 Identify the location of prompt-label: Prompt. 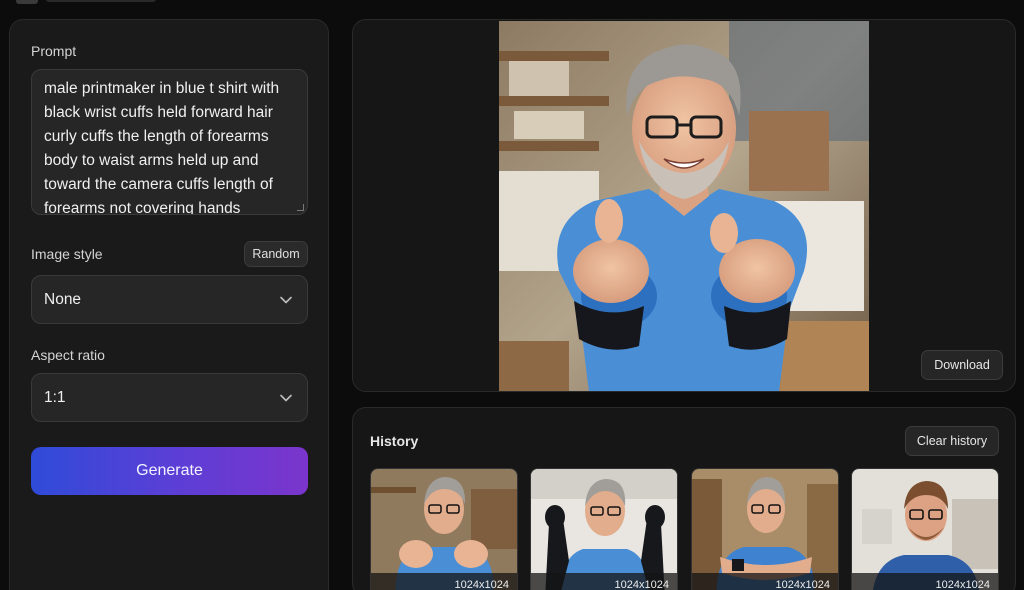
(54, 51).